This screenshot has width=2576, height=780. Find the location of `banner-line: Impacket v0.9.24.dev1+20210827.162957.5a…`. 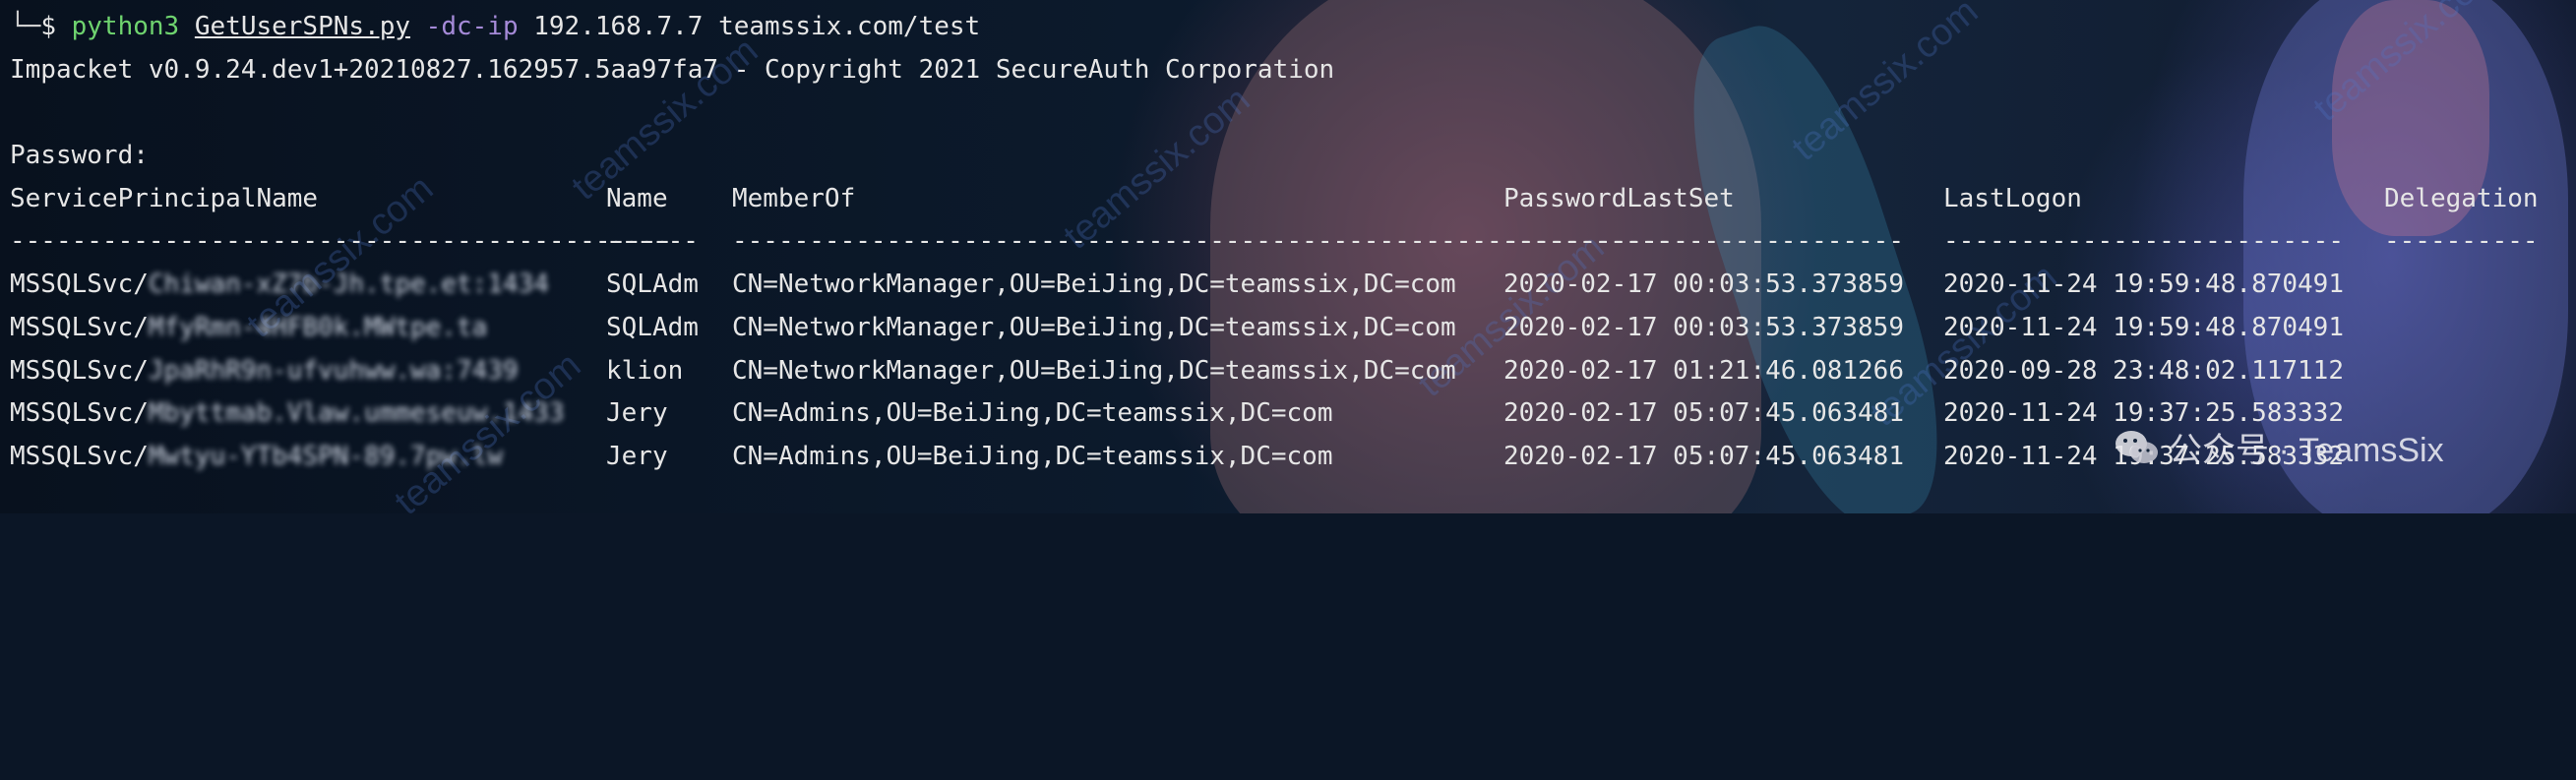

banner-line: Impacket v0.9.24.dev1+20210827.162957.5a… is located at coordinates (672, 69).